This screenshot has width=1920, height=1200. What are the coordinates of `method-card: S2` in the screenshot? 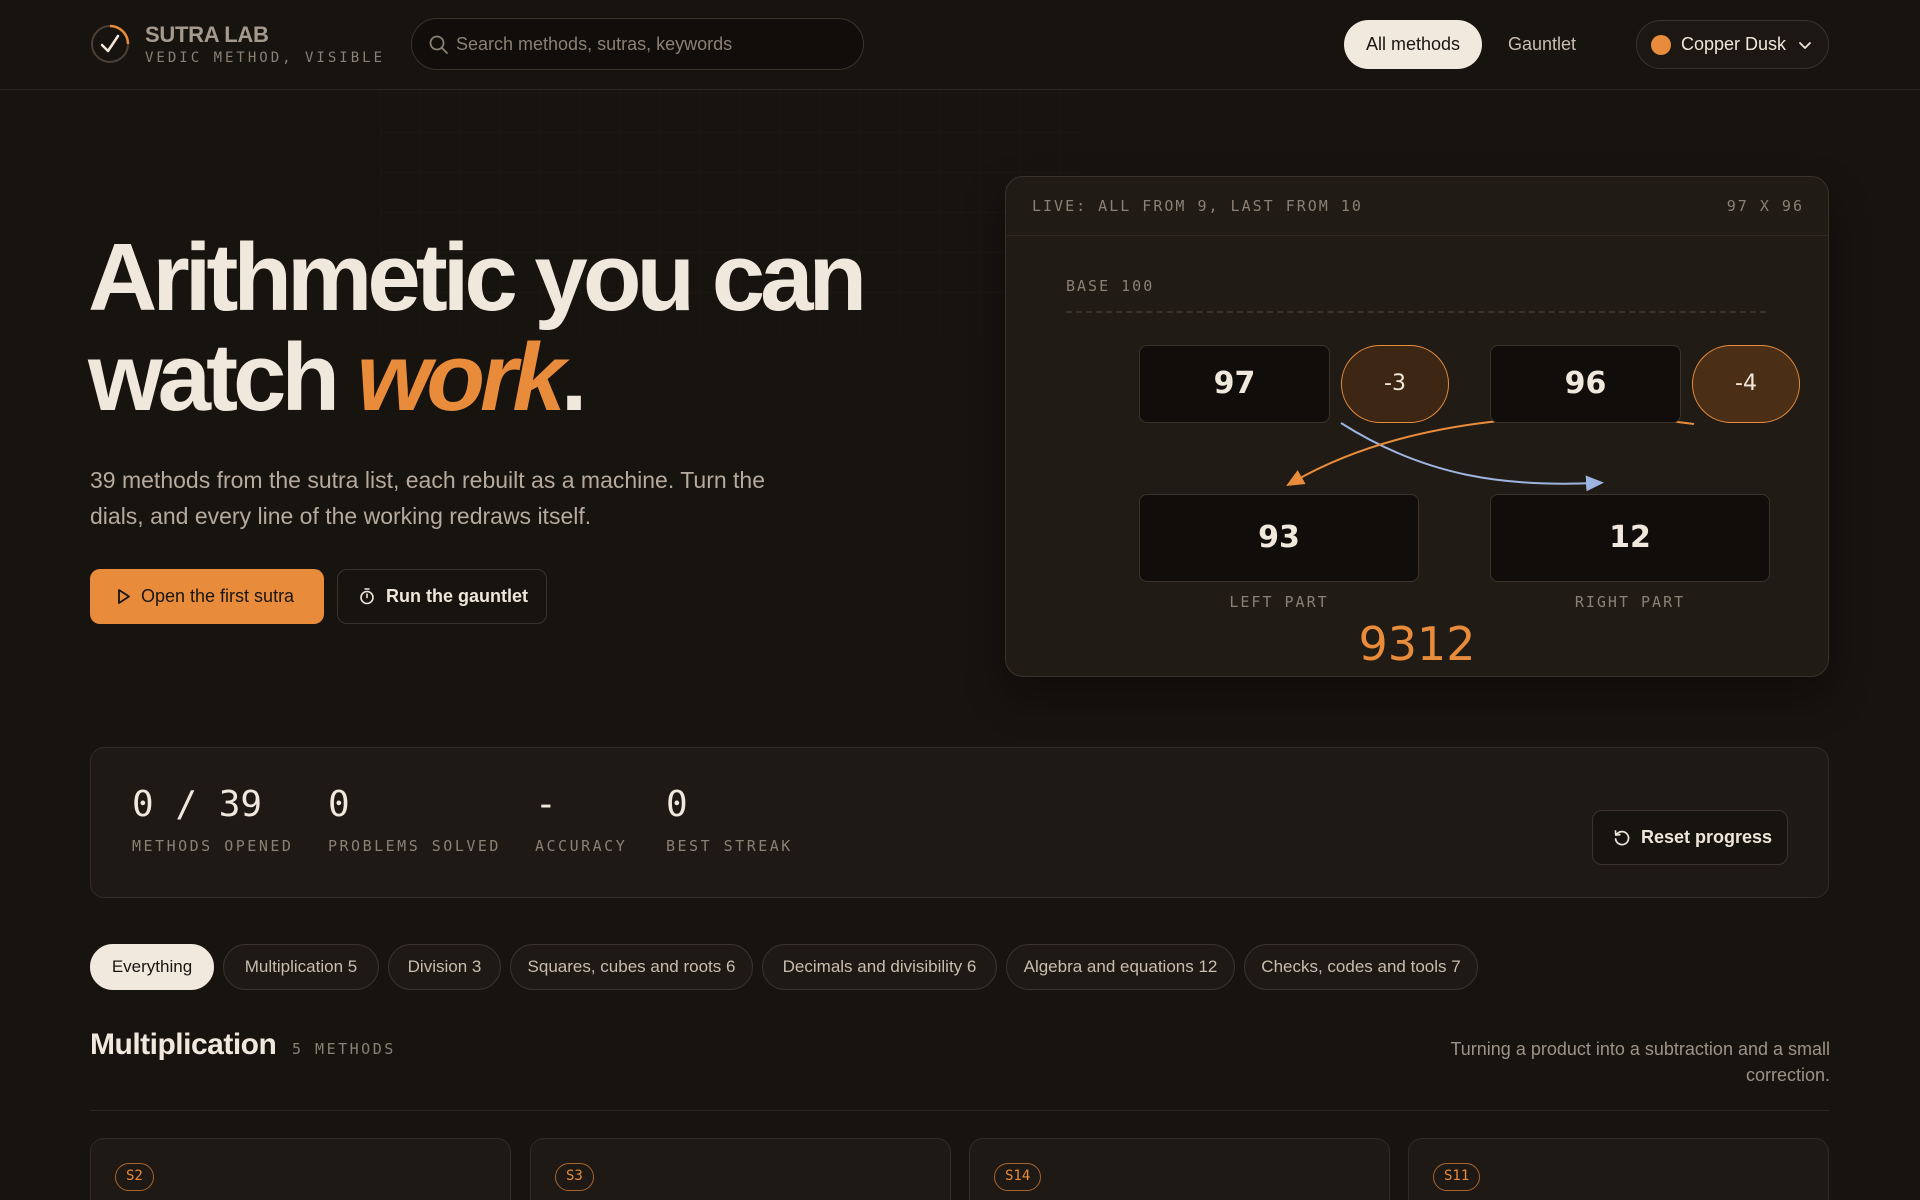 It's located at (300, 1169).